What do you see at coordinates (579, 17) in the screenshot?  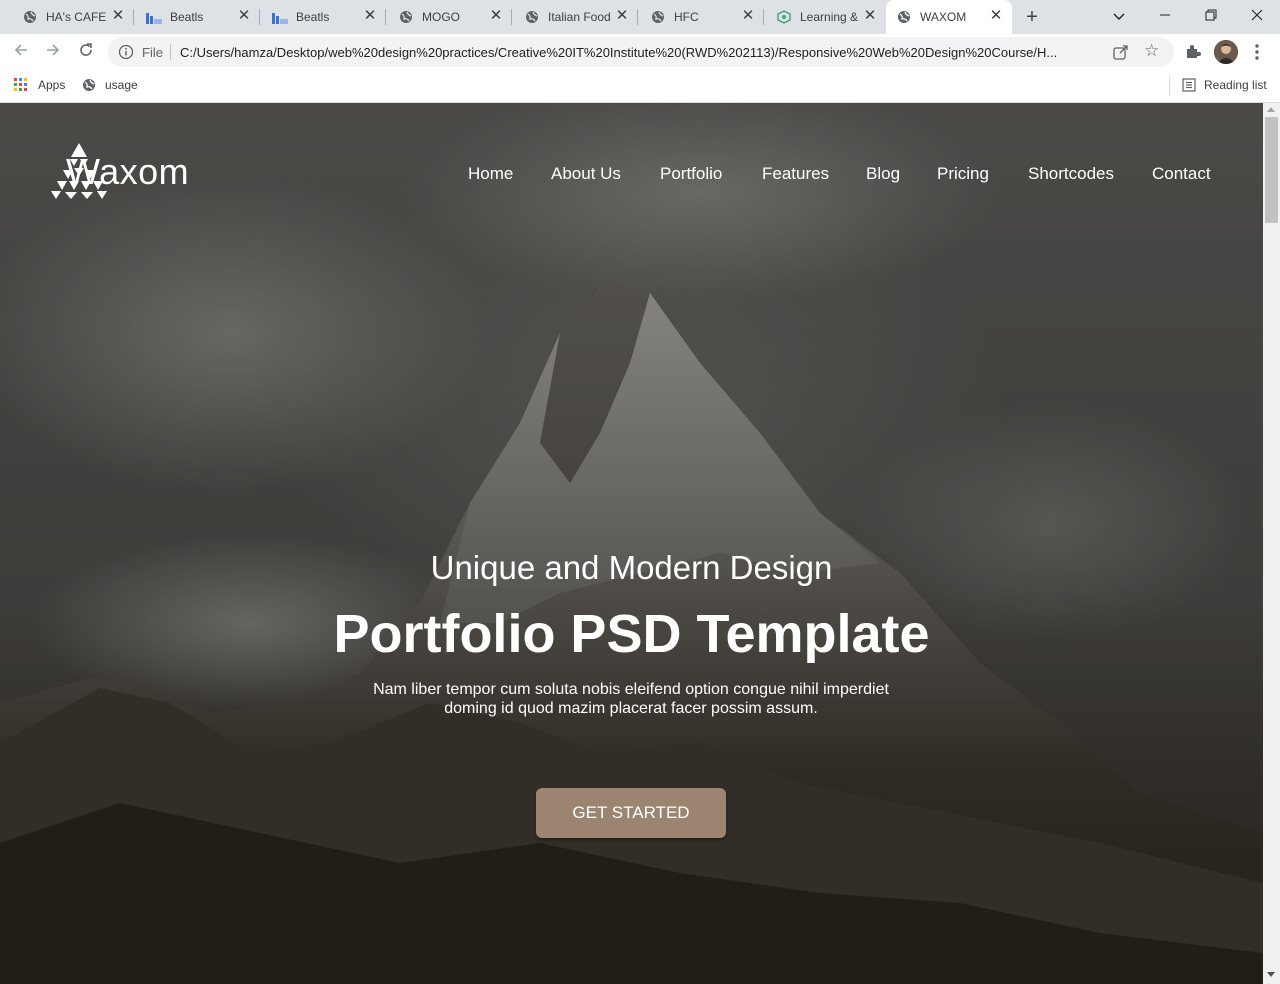 I see `tab-title: Italian Food` at bounding box center [579, 17].